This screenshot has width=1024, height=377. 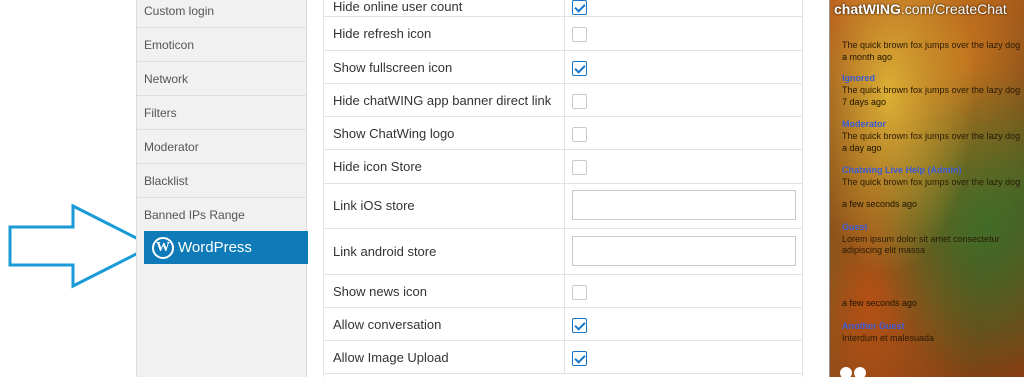 What do you see at coordinates (579, 34) in the screenshot?
I see `hide-refresh-icon-checkbox` at bounding box center [579, 34].